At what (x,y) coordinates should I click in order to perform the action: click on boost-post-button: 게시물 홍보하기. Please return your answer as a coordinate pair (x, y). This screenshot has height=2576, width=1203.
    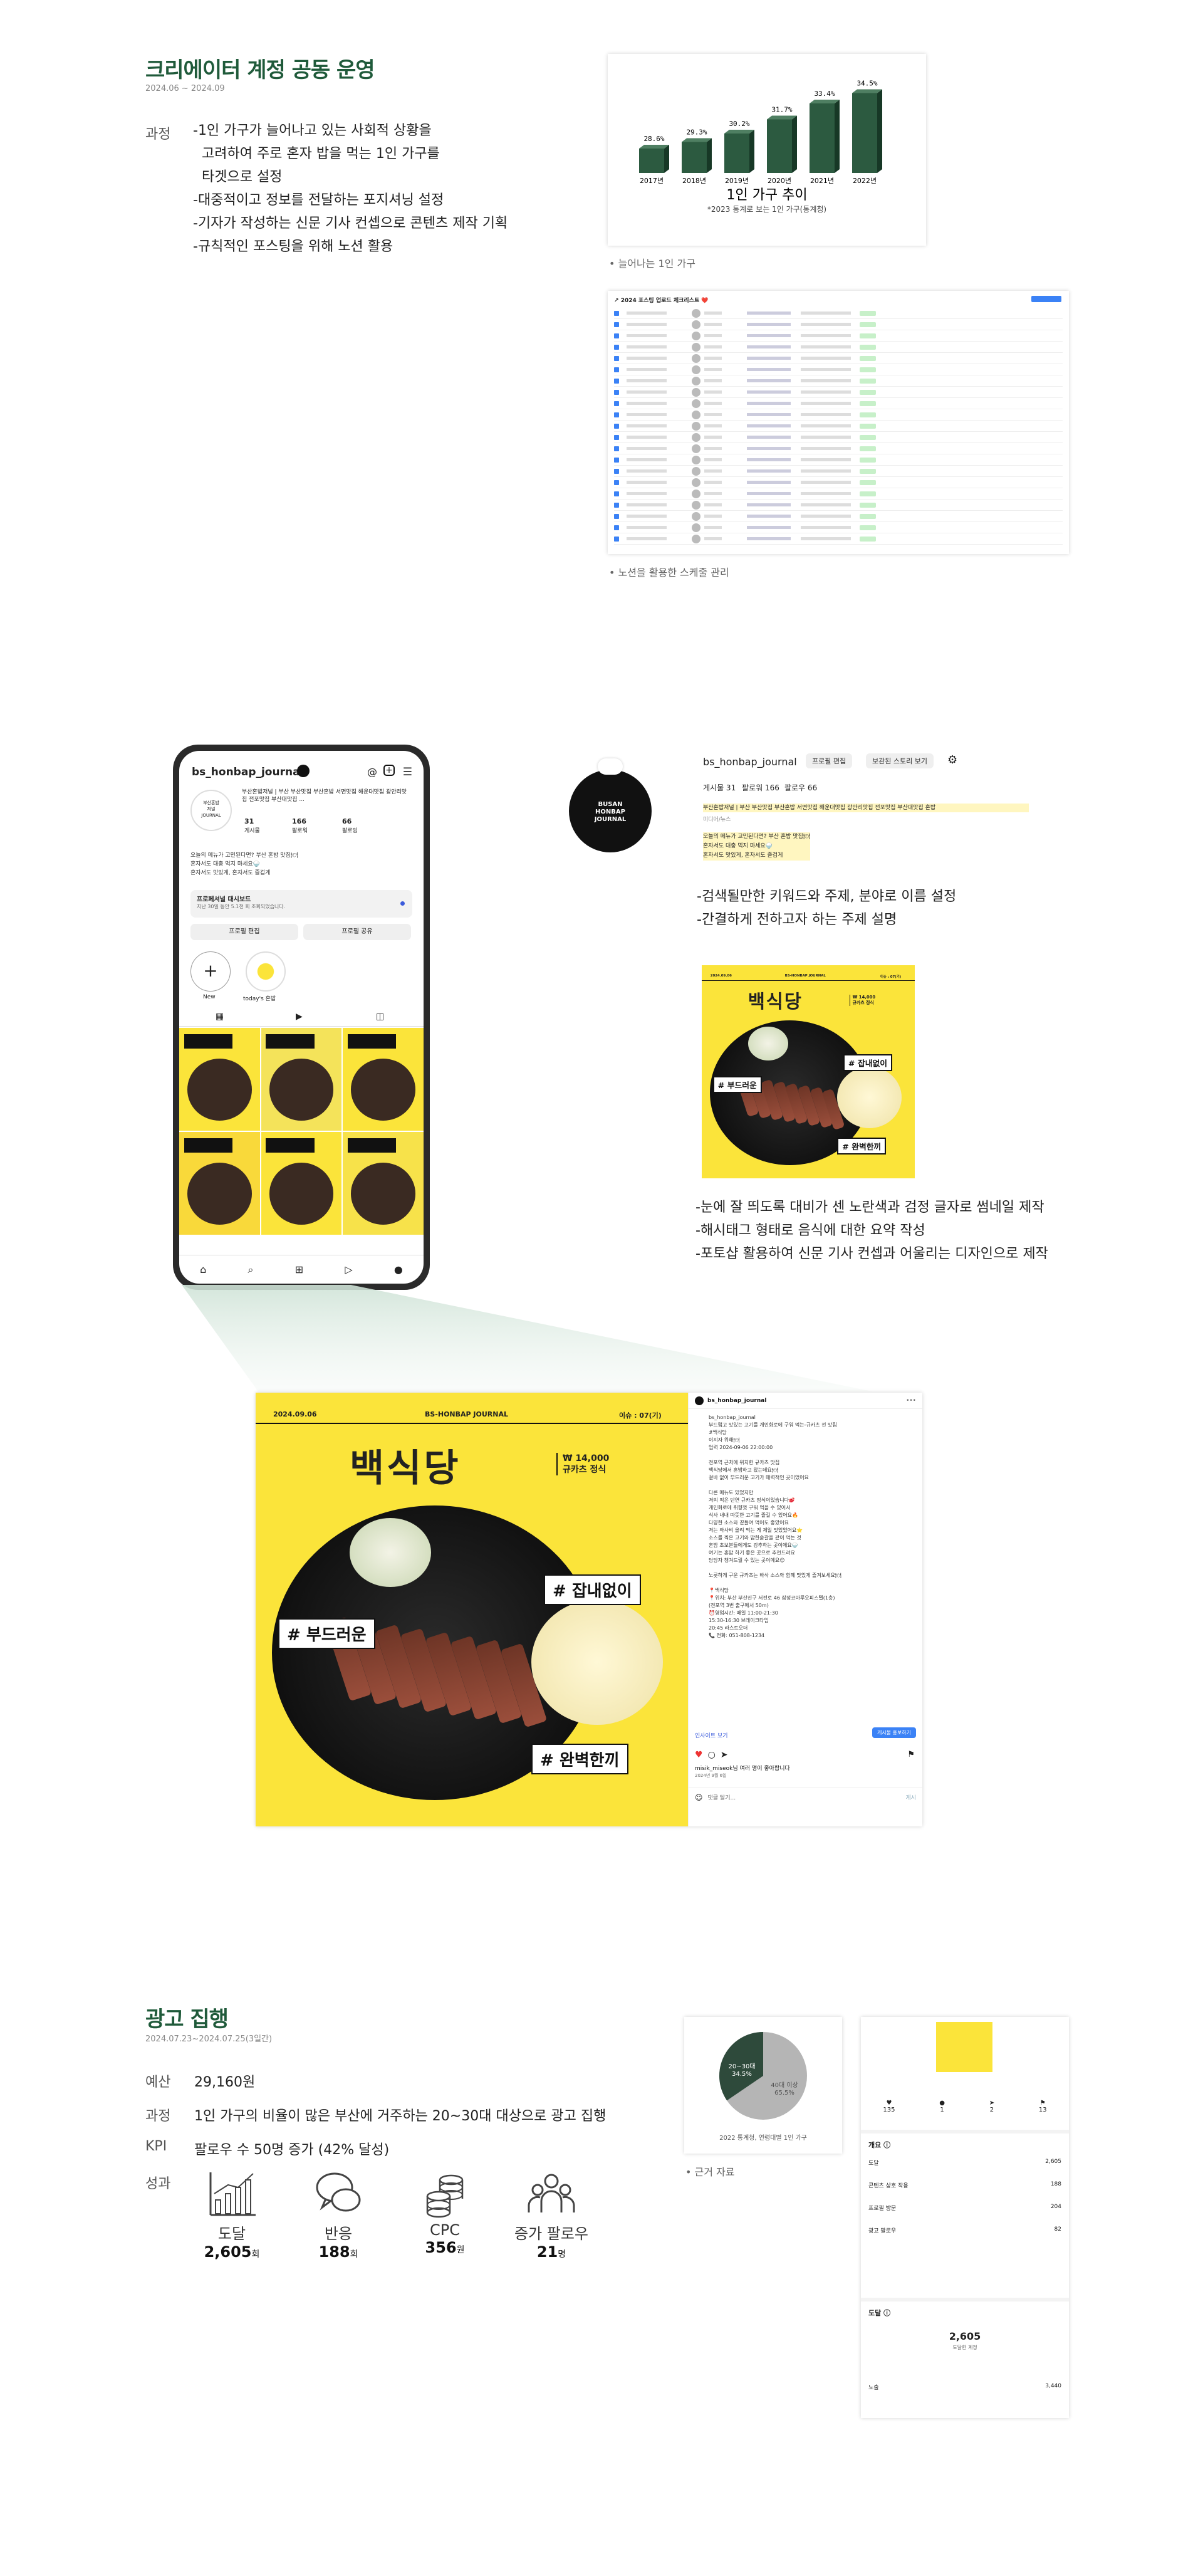
    Looking at the image, I should click on (894, 1732).